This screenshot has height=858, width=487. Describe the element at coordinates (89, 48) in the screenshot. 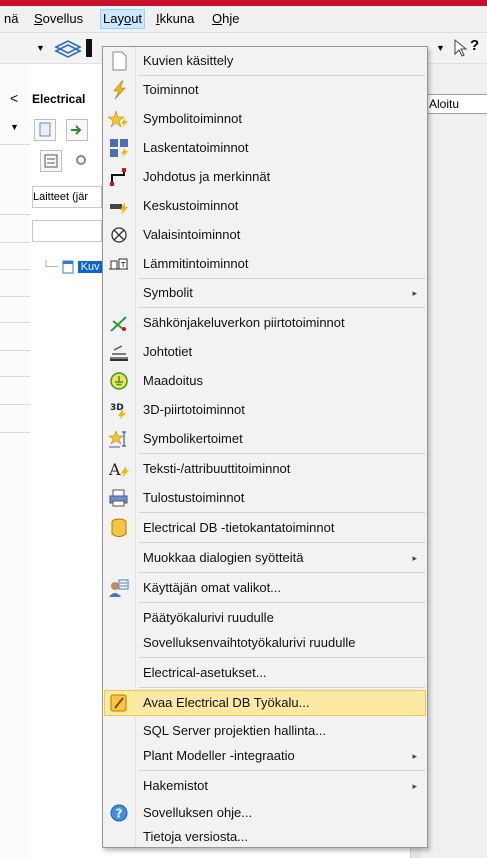

I see `toolbar-color-swatch` at that location.